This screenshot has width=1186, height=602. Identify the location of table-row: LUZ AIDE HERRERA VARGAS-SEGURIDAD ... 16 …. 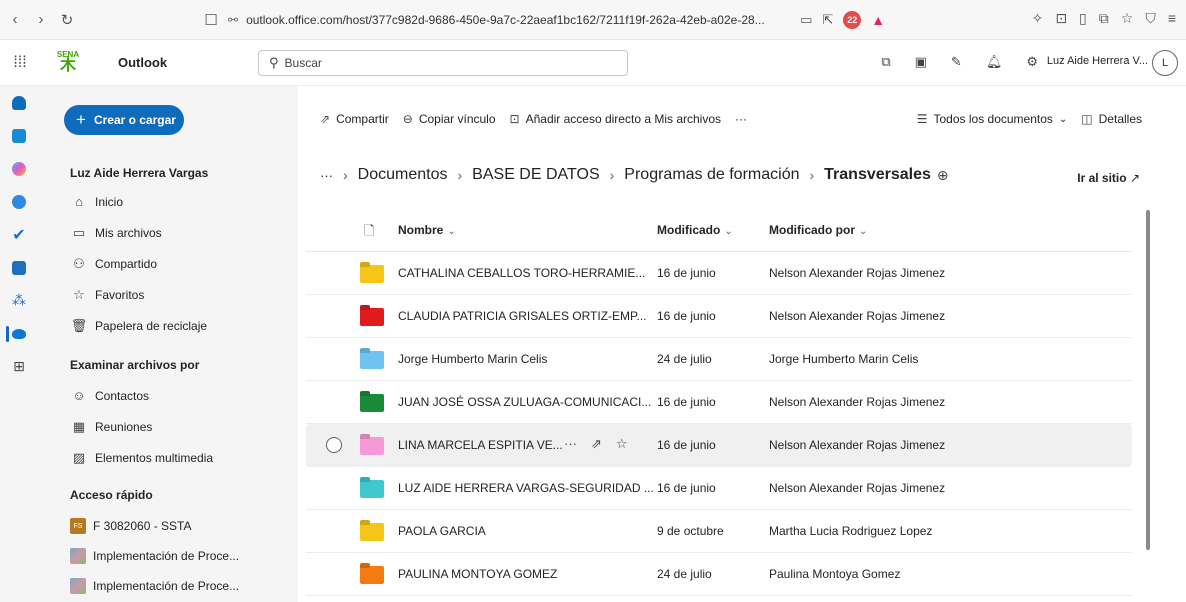
(719, 488).